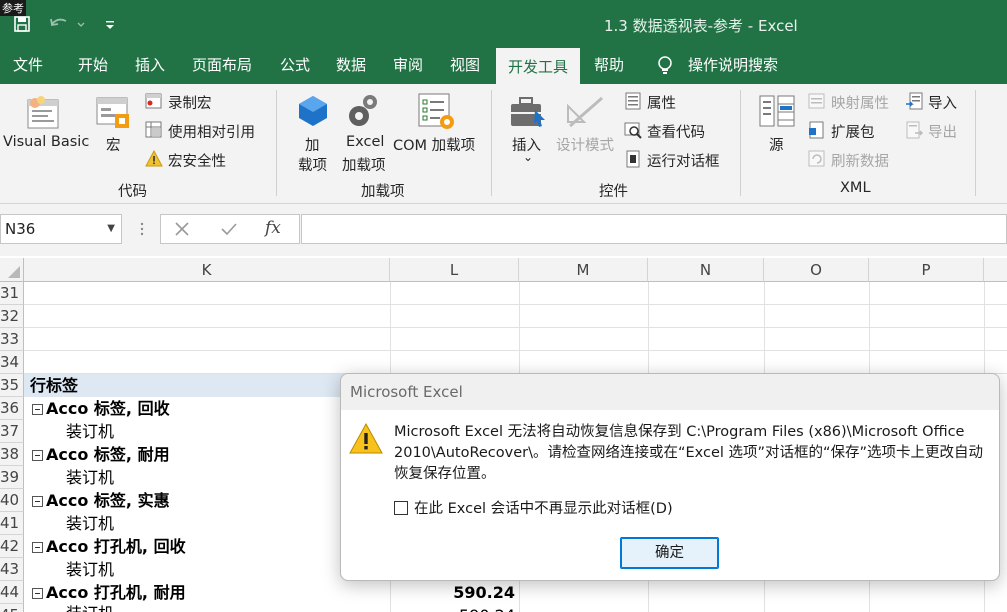 Image resolution: width=1007 pixels, height=612 pixels. I want to click on row-header-35: 35, so click(12, 385).